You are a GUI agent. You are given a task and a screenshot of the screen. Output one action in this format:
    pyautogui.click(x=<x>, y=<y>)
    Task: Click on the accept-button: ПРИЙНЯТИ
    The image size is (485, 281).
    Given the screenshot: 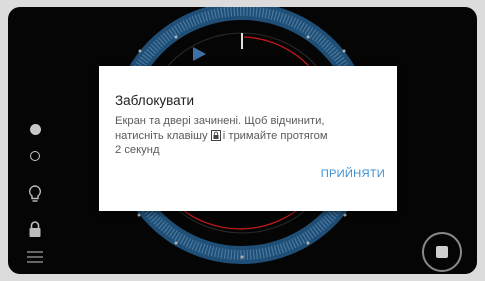 What is the action you would take?
    pyautogui.click(x=353, y=174)
    